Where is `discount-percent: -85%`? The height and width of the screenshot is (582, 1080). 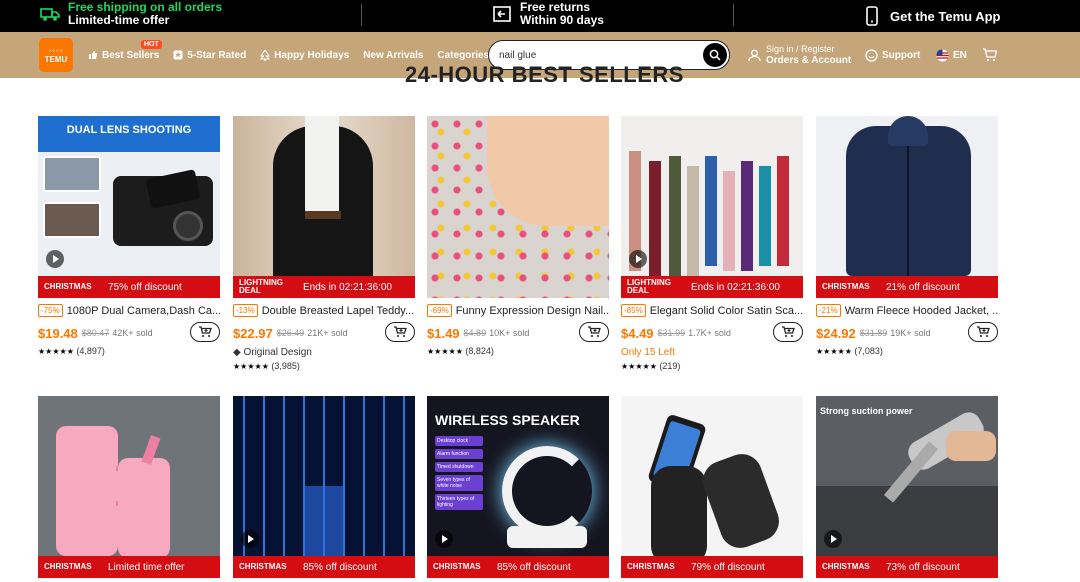
discount-percent: -85% is located at coordinates (633, 310).